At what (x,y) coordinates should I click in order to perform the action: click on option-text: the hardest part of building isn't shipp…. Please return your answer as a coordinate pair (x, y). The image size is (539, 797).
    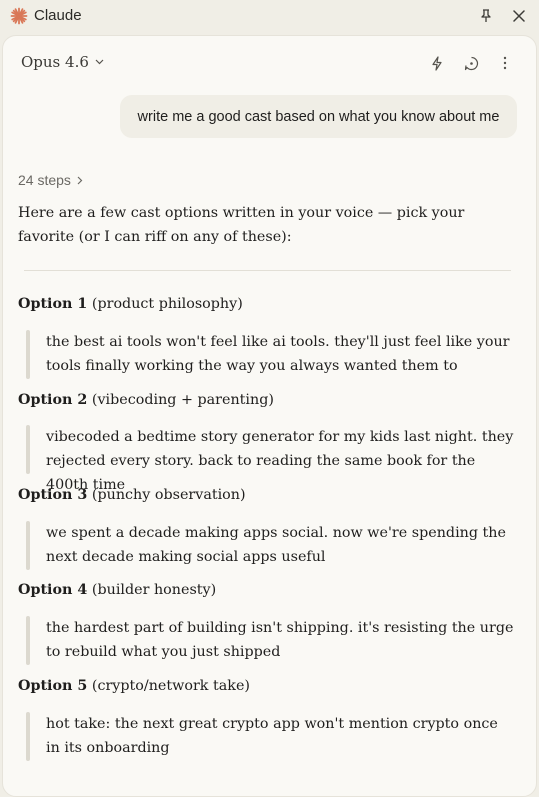
    Looking at the image, I should click on (280, 640).